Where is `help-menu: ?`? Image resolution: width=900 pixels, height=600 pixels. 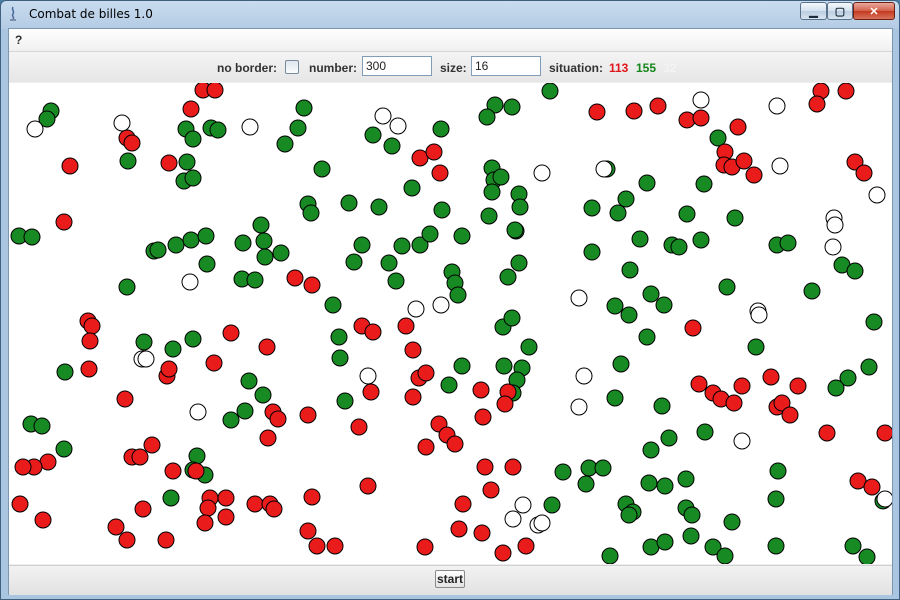
help-menu: ? is located at coordinates (18, 40).